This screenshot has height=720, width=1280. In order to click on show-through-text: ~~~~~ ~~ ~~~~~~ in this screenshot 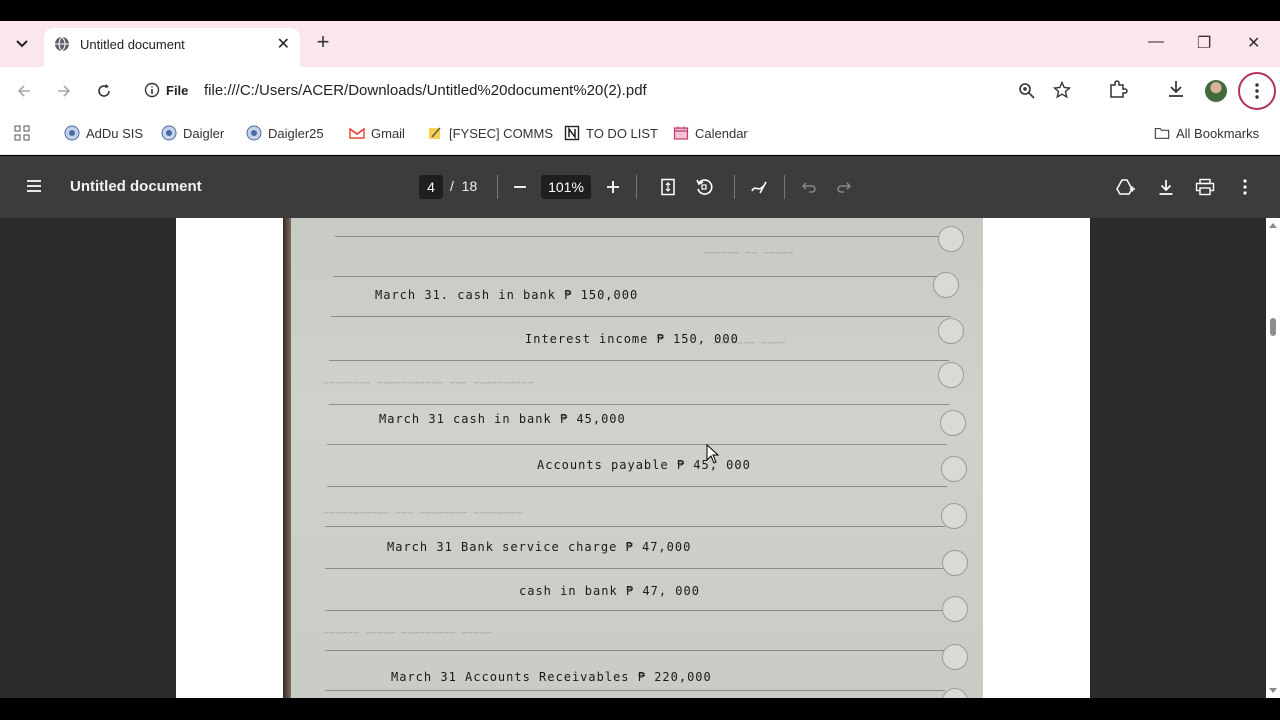, I will do `click(748, 253)`.